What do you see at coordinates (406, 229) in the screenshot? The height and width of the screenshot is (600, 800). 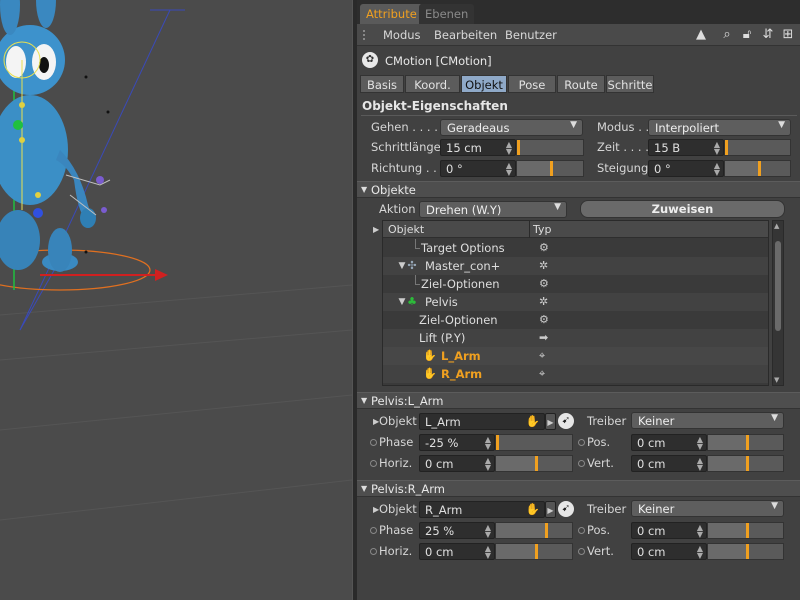 I see `col-objekt: Objekt` at bounding box center [406, 229].